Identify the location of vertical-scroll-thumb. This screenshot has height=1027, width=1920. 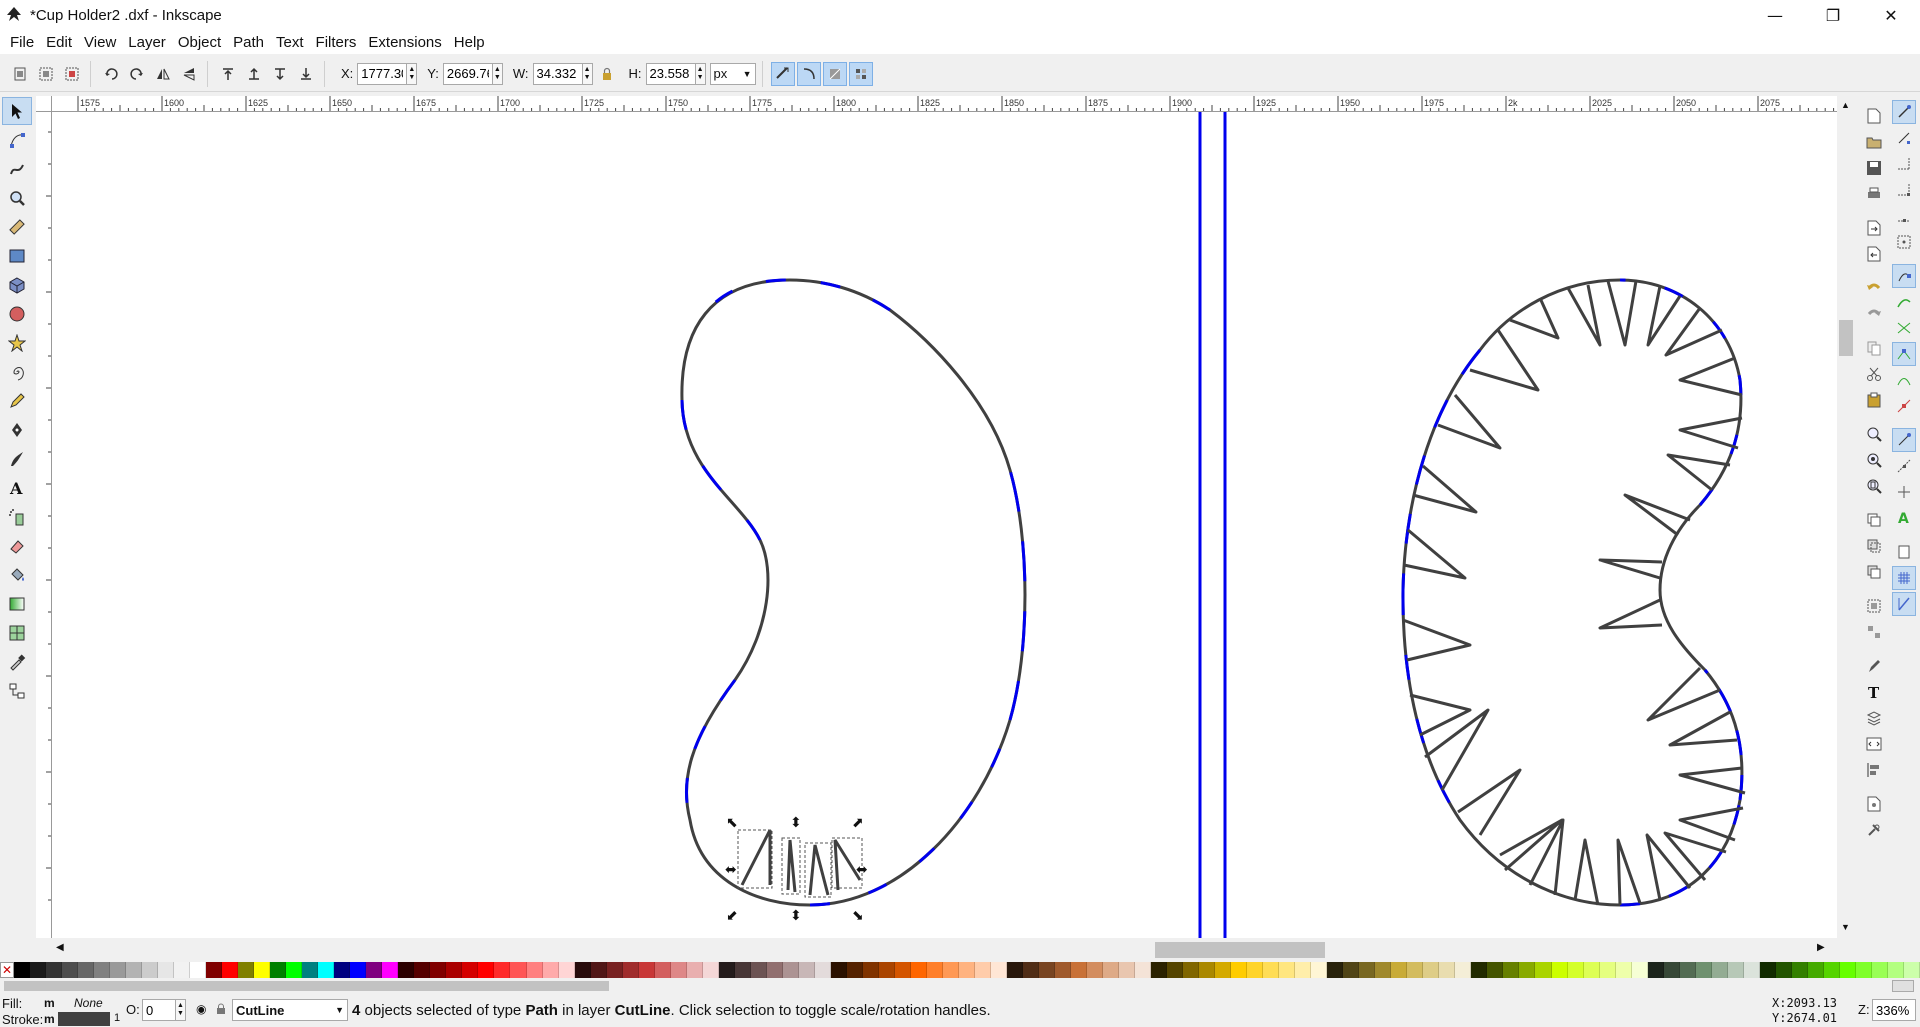
(1846, 338).